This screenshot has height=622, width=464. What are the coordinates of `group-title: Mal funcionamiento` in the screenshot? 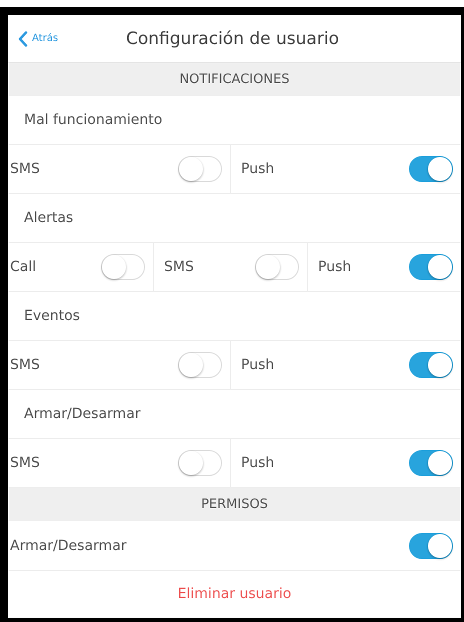 It's located at (93, 120).